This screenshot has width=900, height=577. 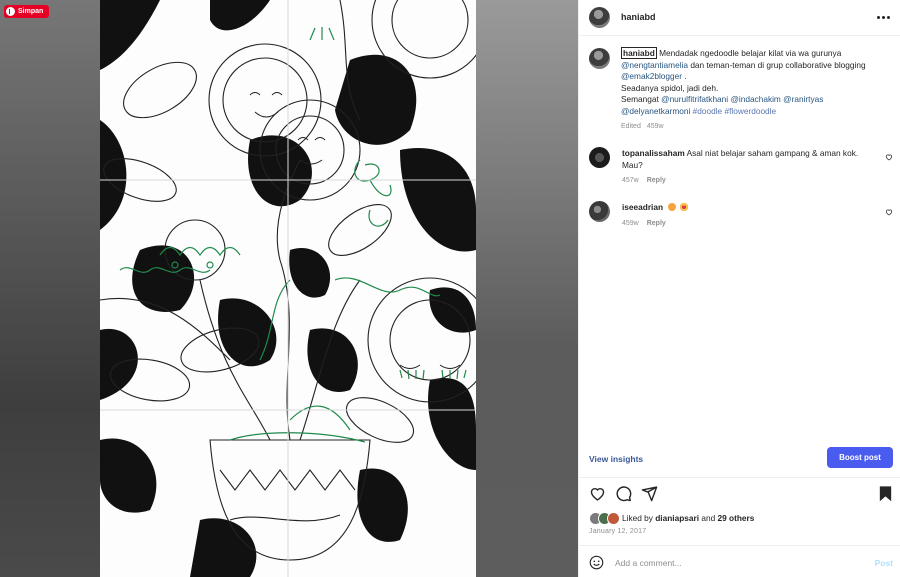 I want to click on hashtag-link: #flowerdoodle, so click(x=750, y=111).